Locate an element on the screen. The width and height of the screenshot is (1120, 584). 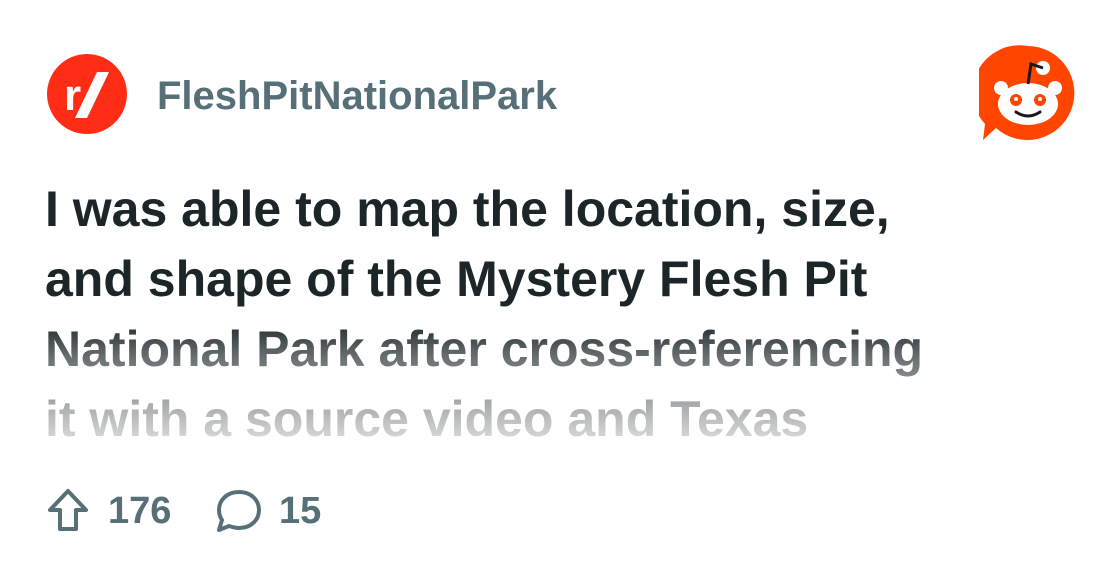
subreddit-icon: r is located at coordinates (87, 94).